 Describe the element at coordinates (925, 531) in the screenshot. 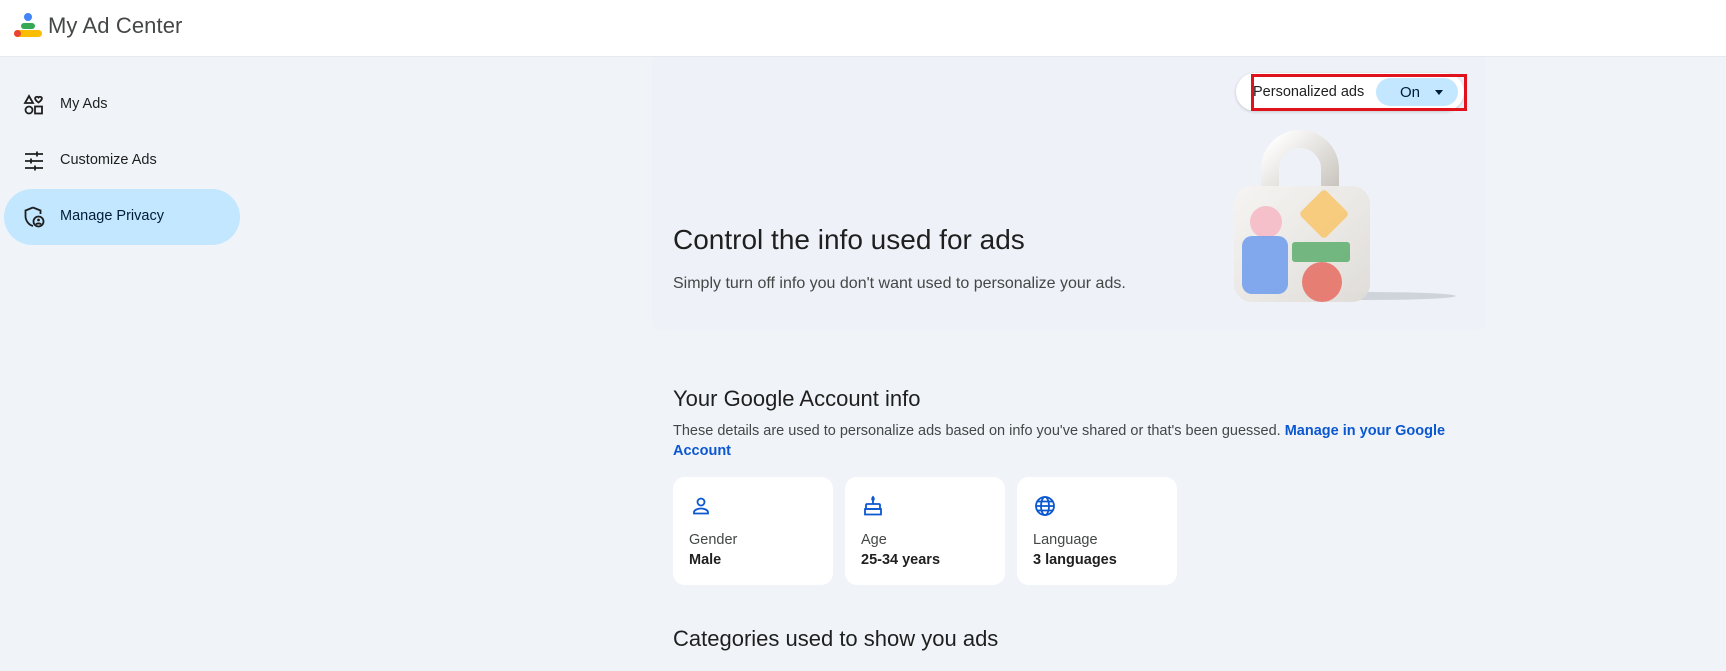

I see `age-card: Age 25-34 years` at that location.